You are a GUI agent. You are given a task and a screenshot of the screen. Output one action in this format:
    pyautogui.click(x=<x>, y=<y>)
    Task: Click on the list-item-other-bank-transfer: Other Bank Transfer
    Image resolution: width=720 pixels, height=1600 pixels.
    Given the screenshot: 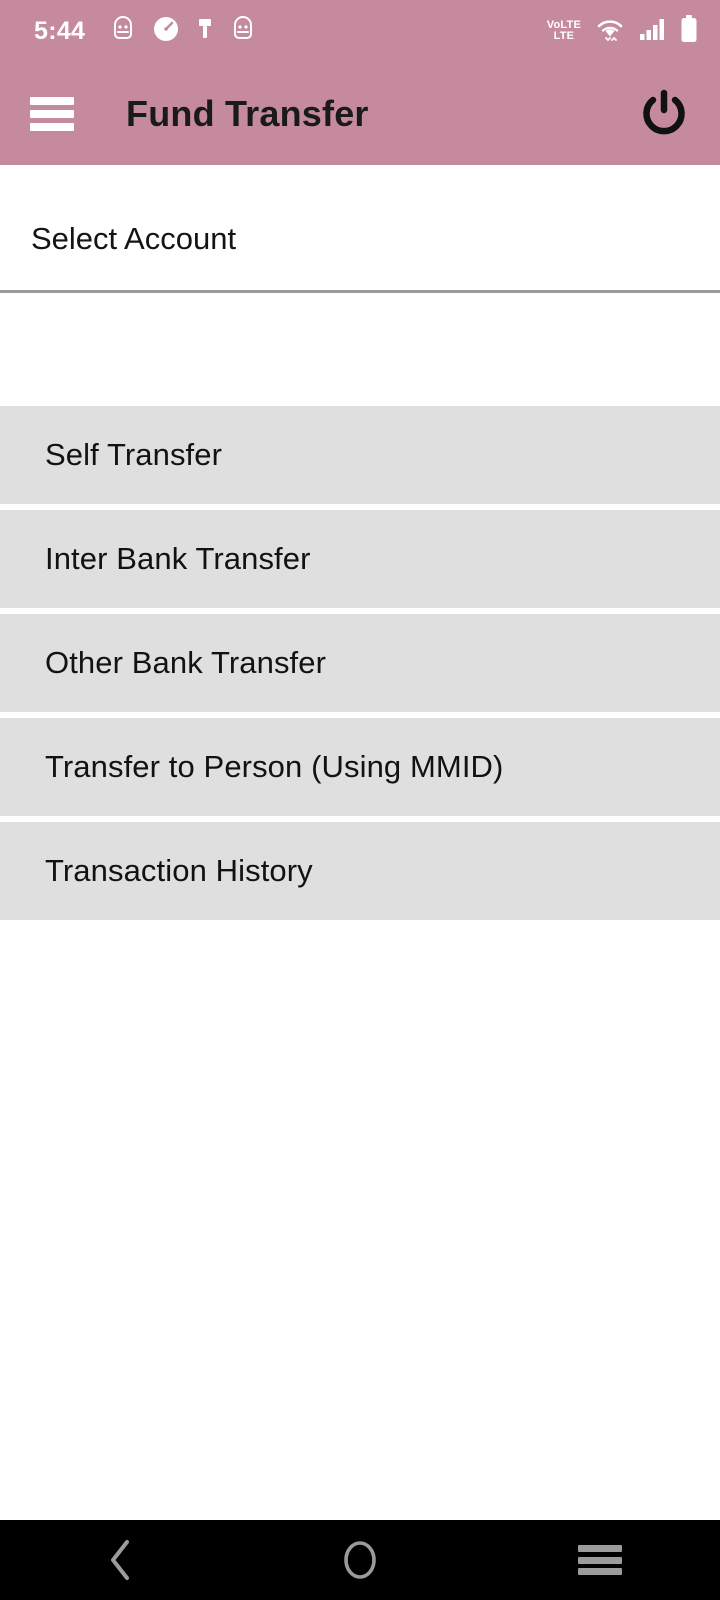 What is the action you would take?
    pyautogui.click(x=360, y=663)
    